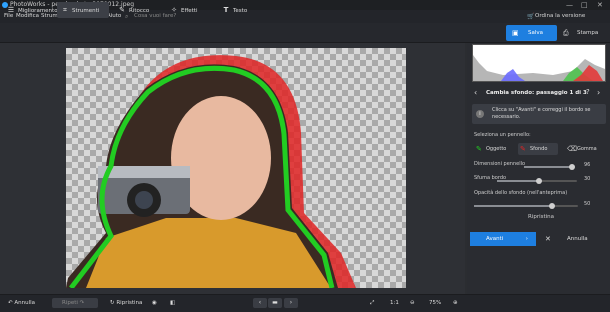  Describe the element at coordinates (260, 303) in the screenshot. I see `prev-image-button: ‹` at that location.